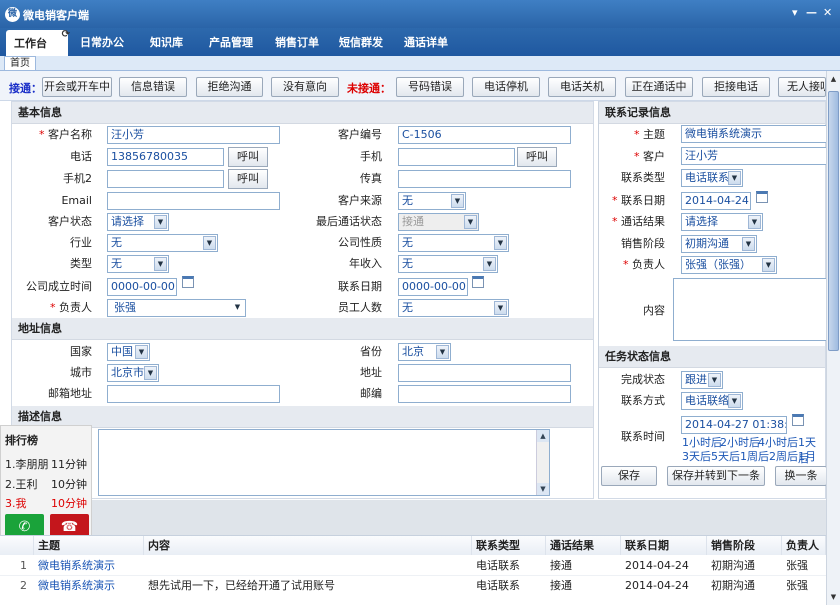  What do you see at coordinates (754, 456) in the screenshot?
I see `quick-1w-link: 1周后` at bounding box center [754, 456].